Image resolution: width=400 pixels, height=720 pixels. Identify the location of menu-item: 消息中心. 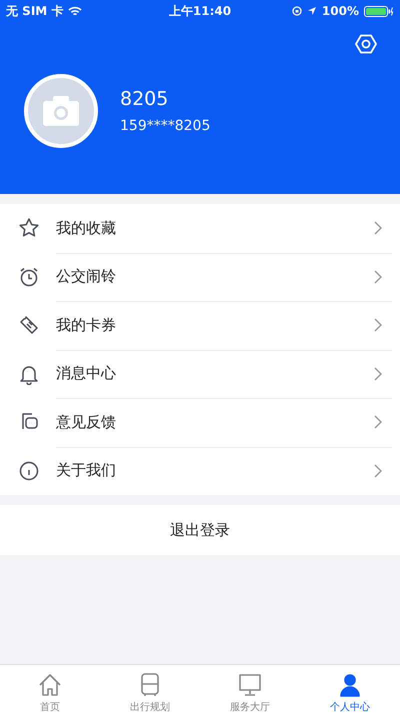
(200, 374).